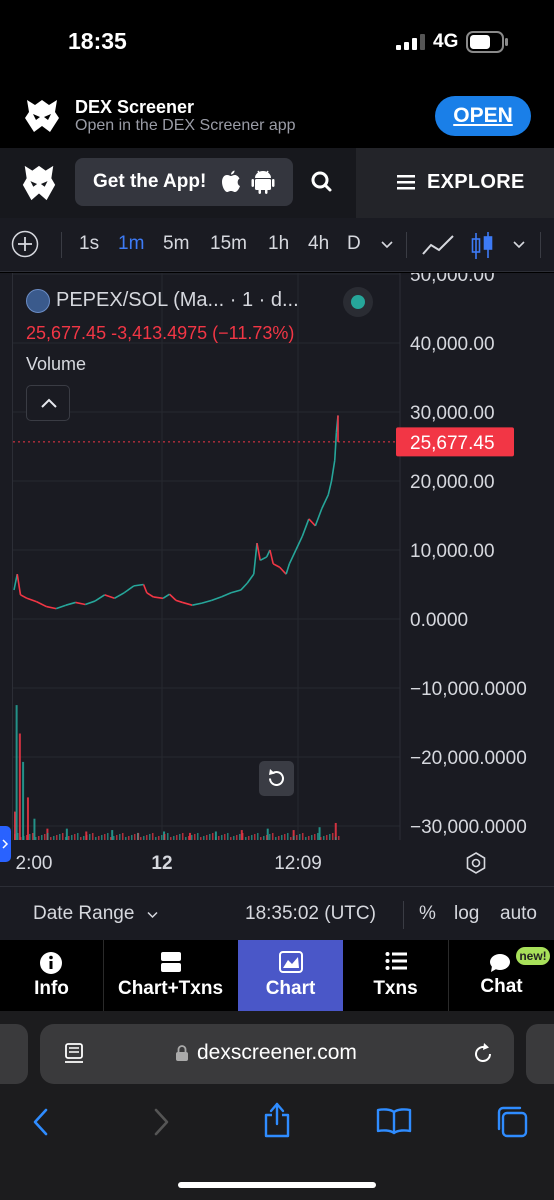  I want to click on time-tick-label: 2:00, so click(34, 863).